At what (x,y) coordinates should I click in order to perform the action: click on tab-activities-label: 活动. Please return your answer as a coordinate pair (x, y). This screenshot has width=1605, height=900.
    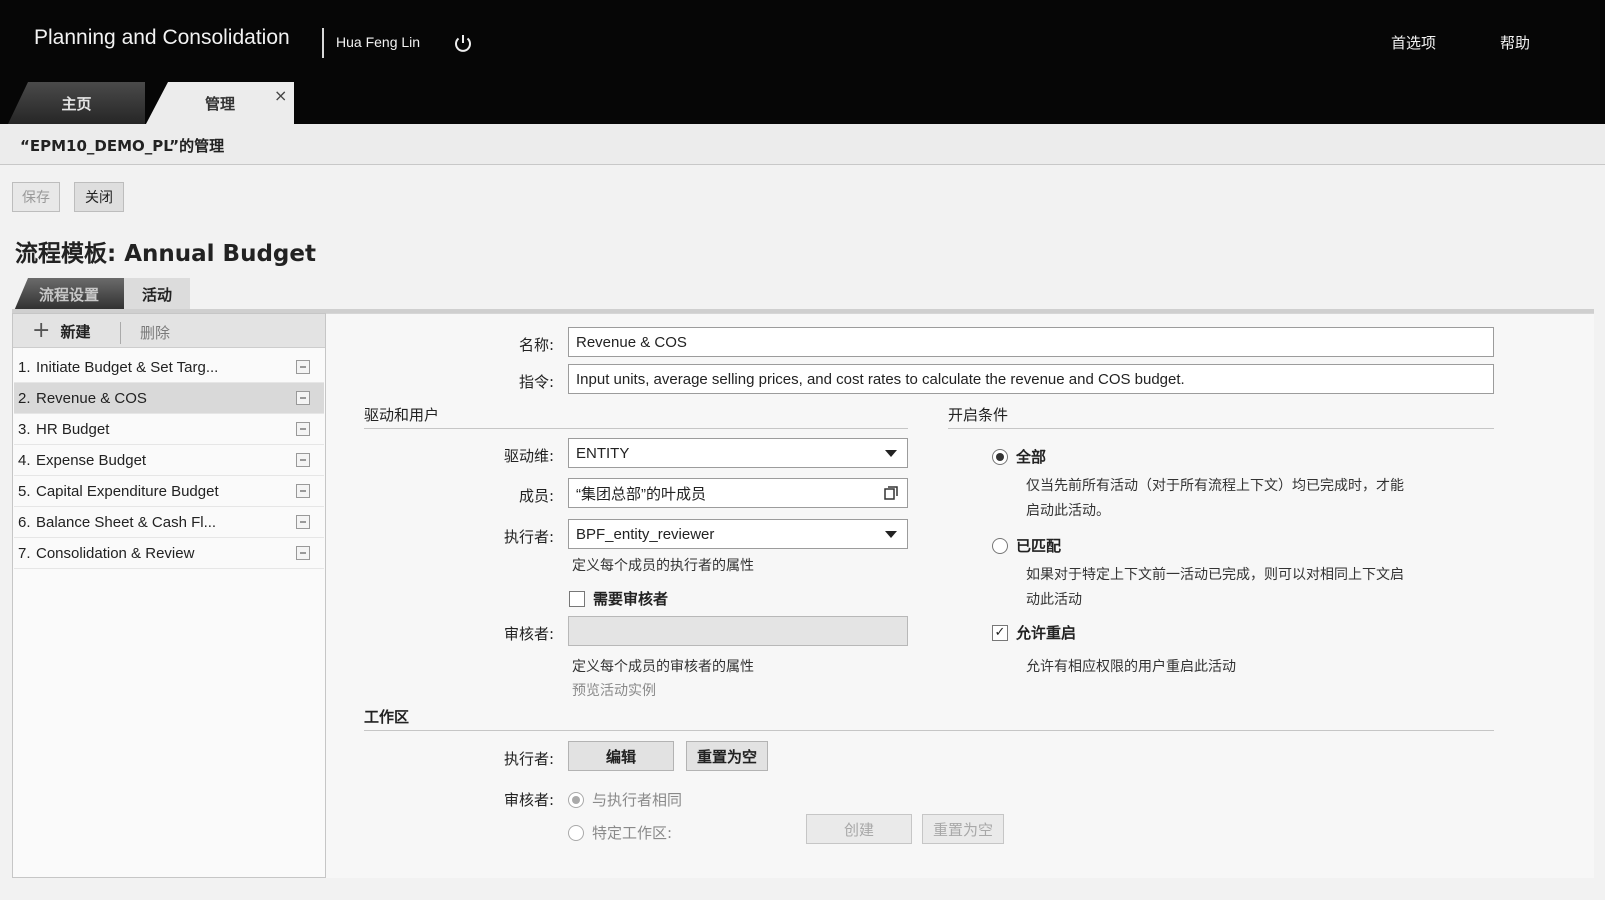
    Looking at the image, I should click on (156, 295).